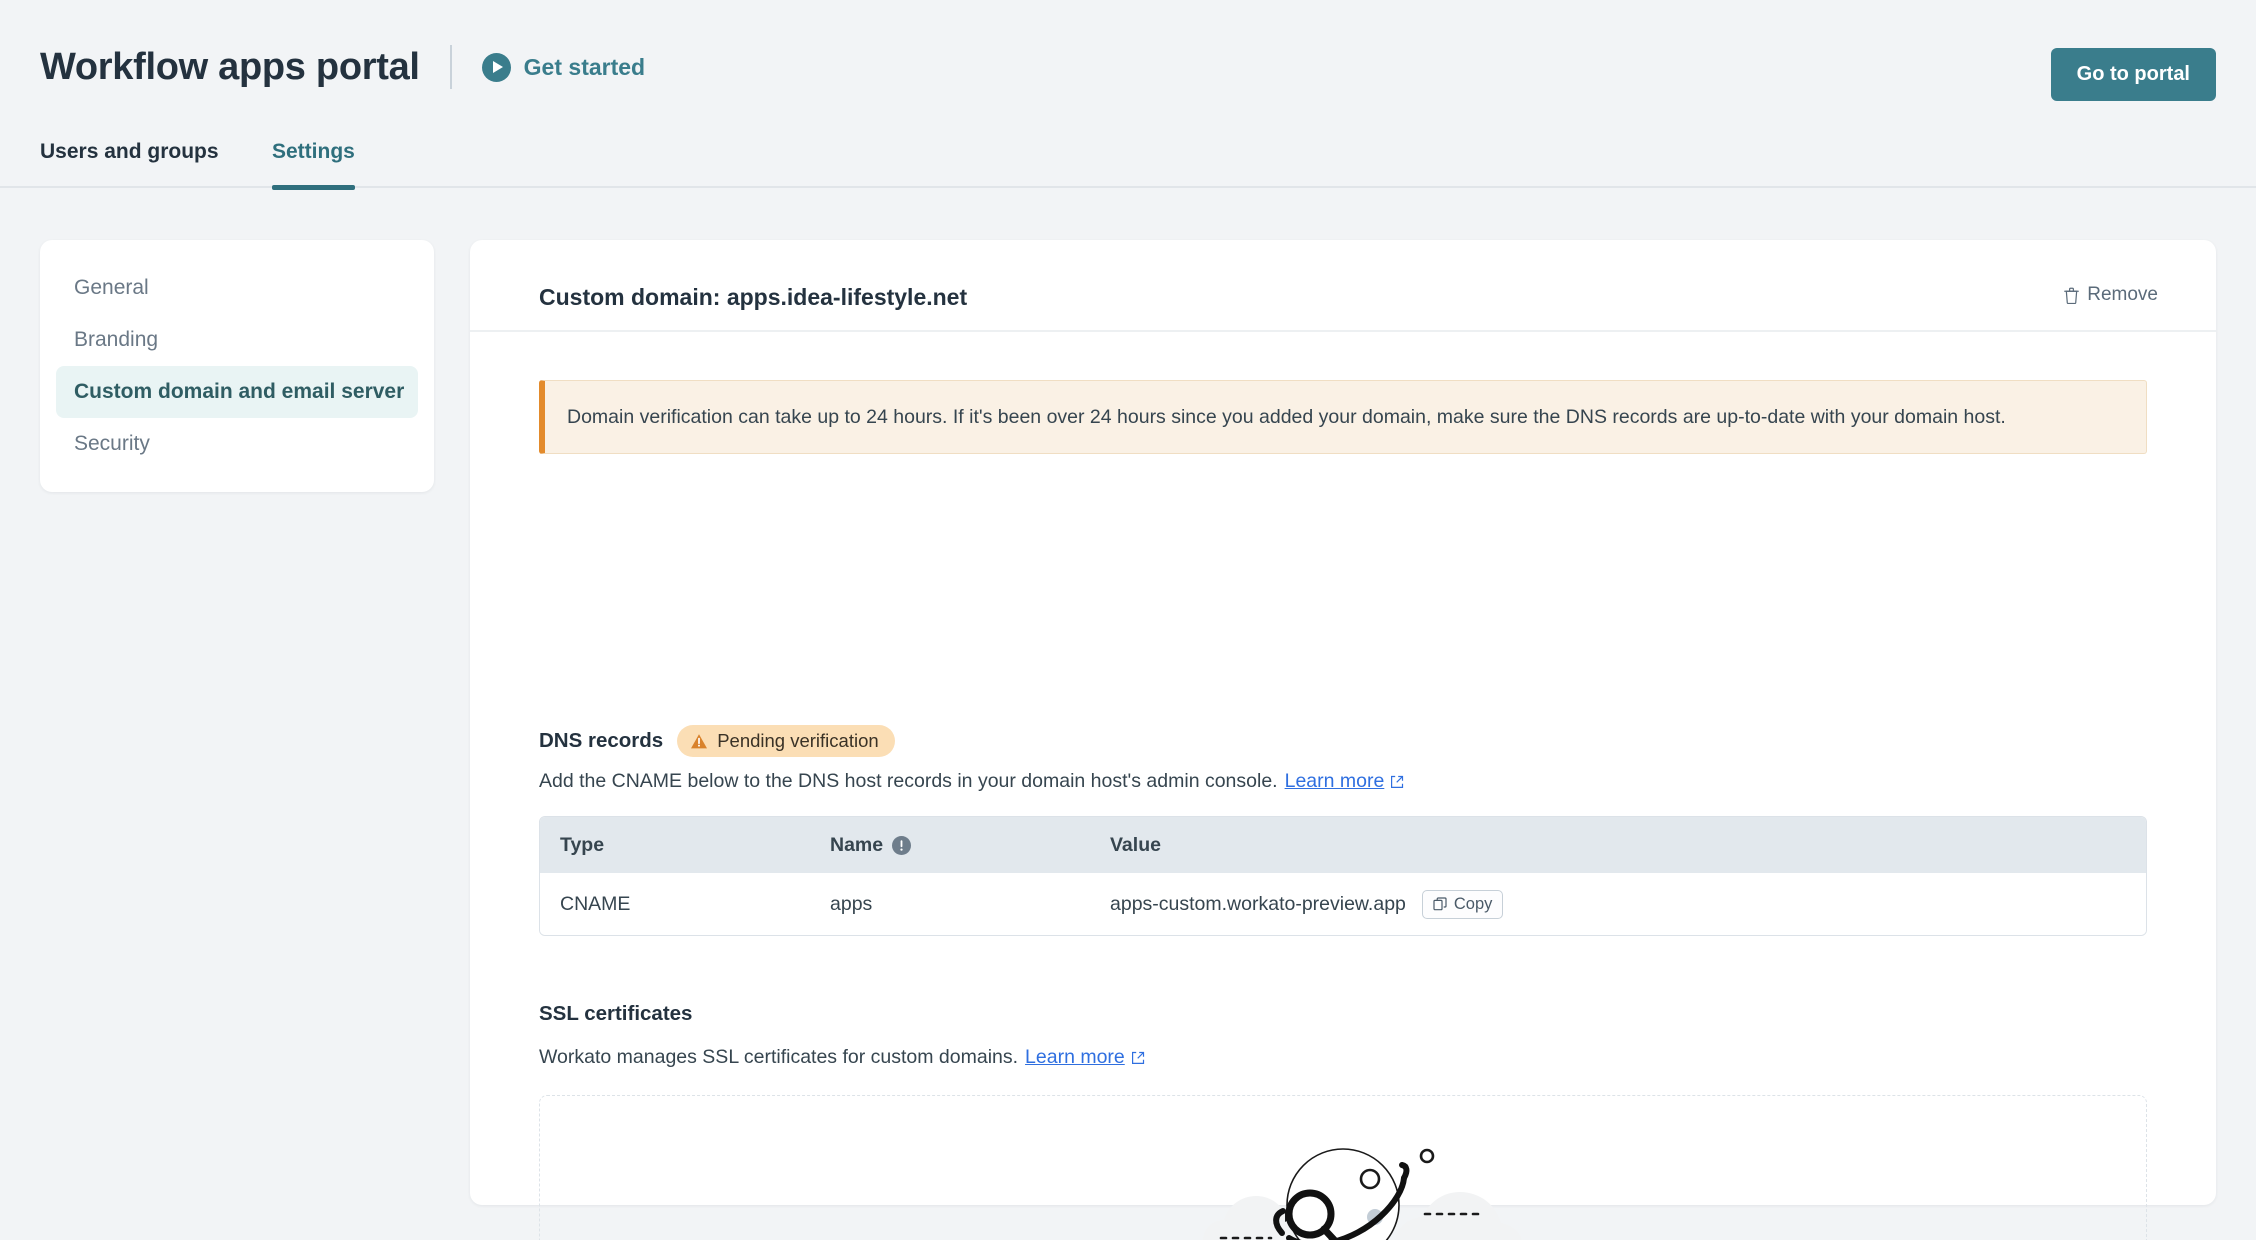 The height and width of the screenshot is (1240, 2256). I want to click on cell-value: apps-custom.workato-preview.app Copy, so click(1628, 904).